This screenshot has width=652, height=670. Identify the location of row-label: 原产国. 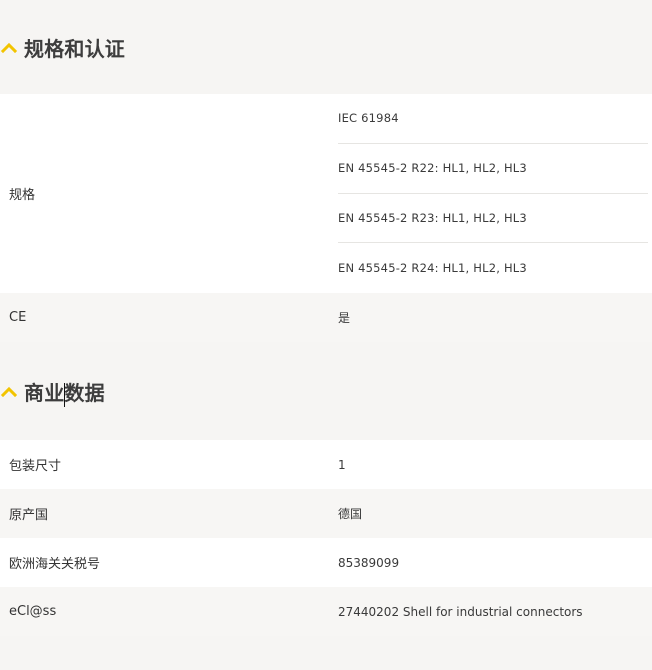
(29, 515).